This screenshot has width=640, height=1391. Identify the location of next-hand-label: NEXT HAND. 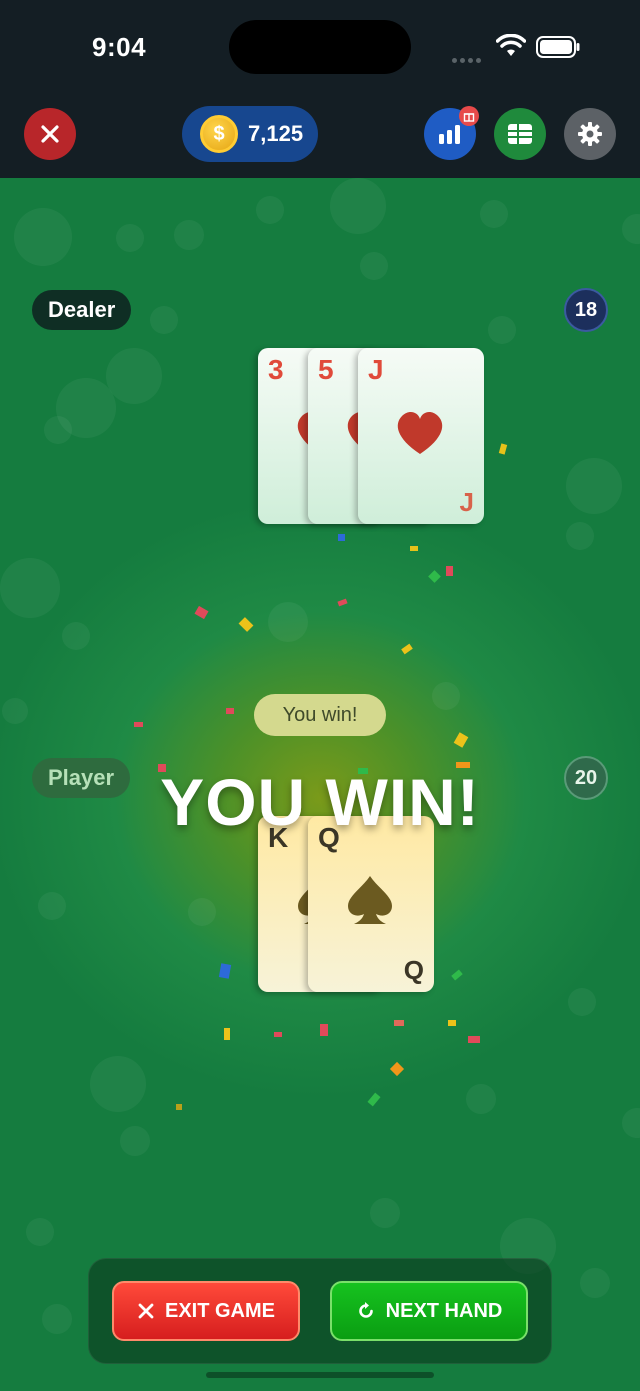
(444, 1310).